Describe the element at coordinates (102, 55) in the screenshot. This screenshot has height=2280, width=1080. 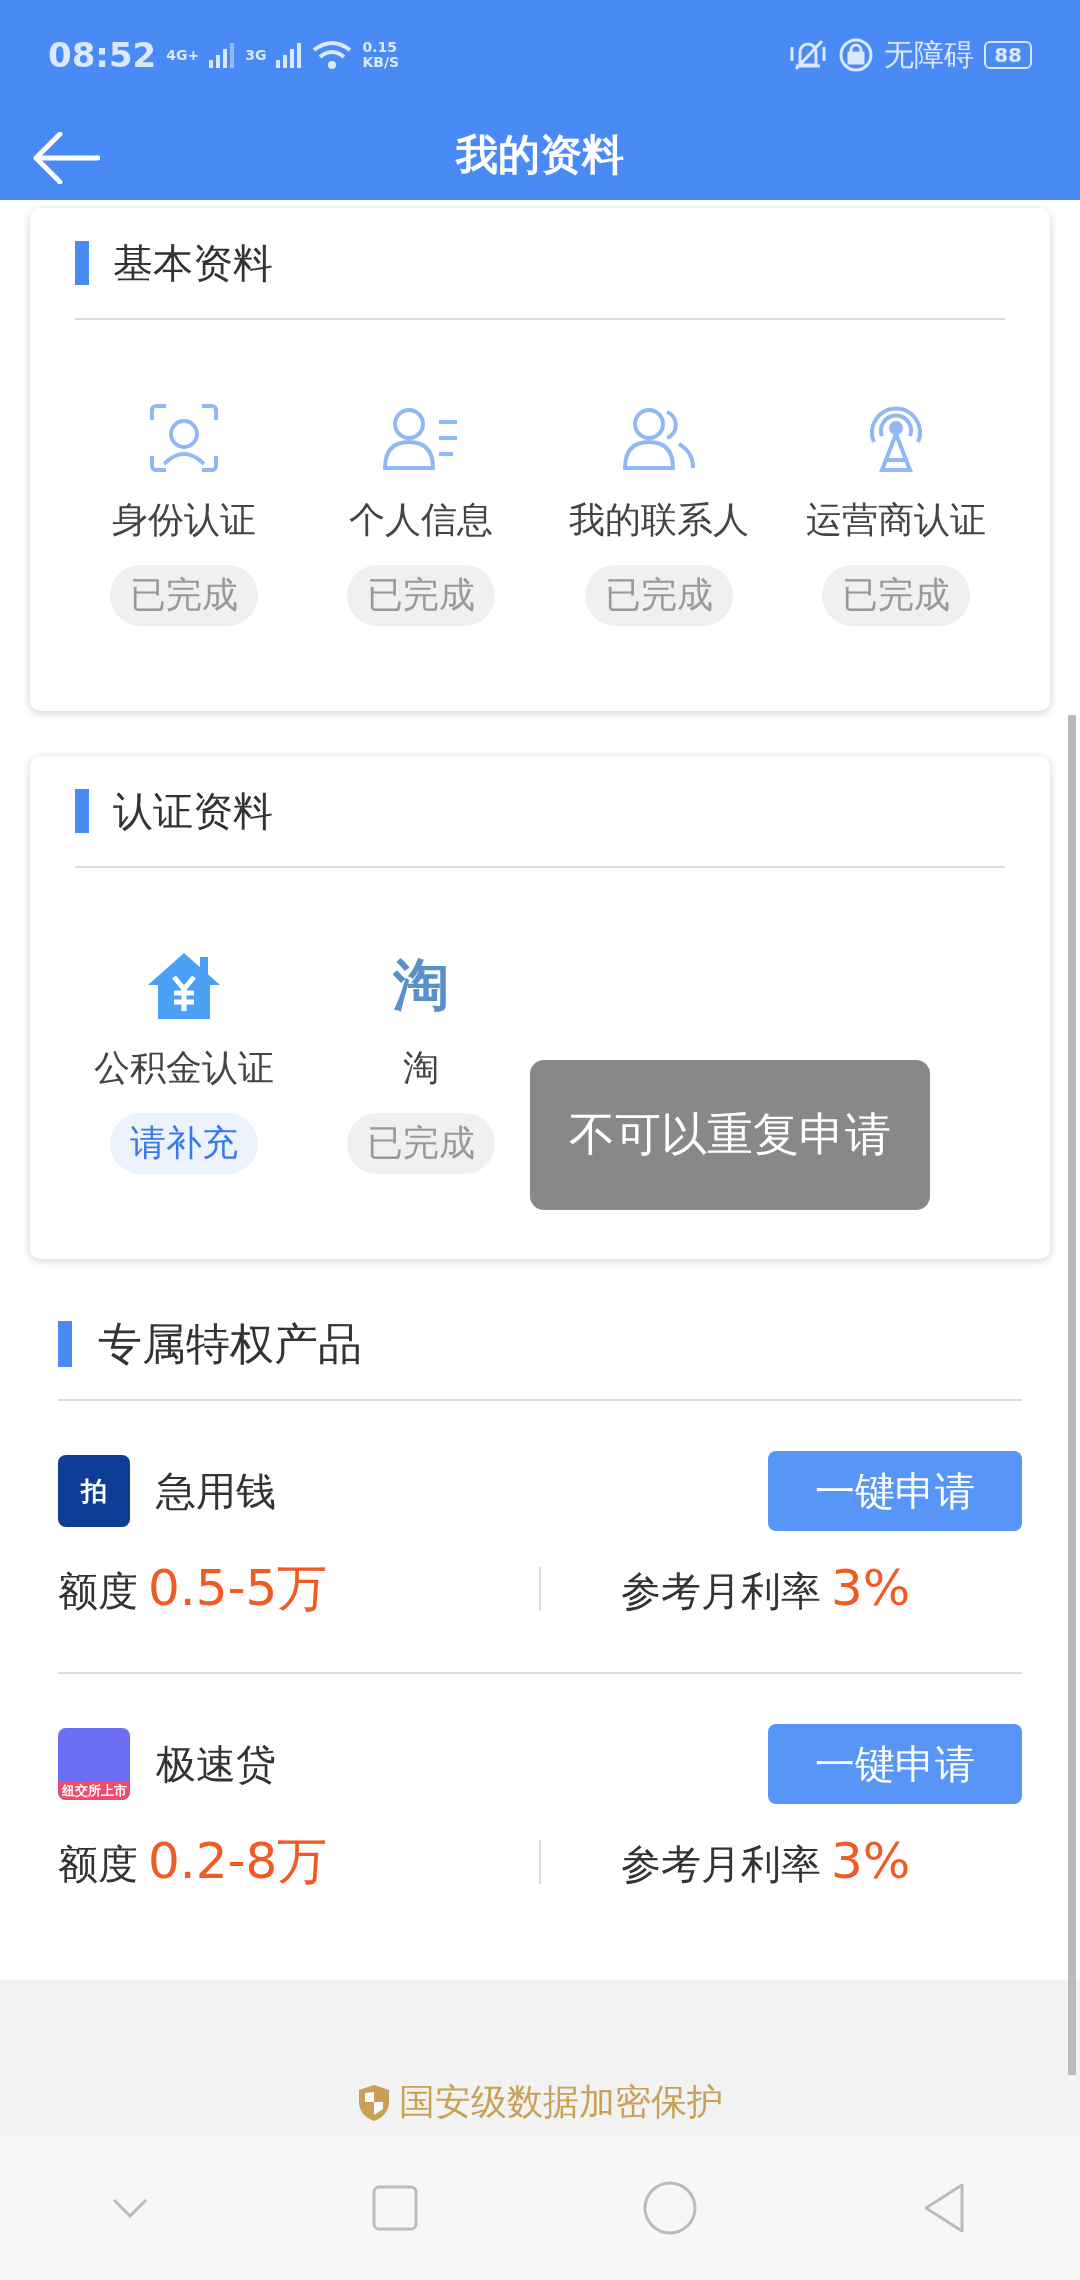
I see `clock: 08:52` at that location.